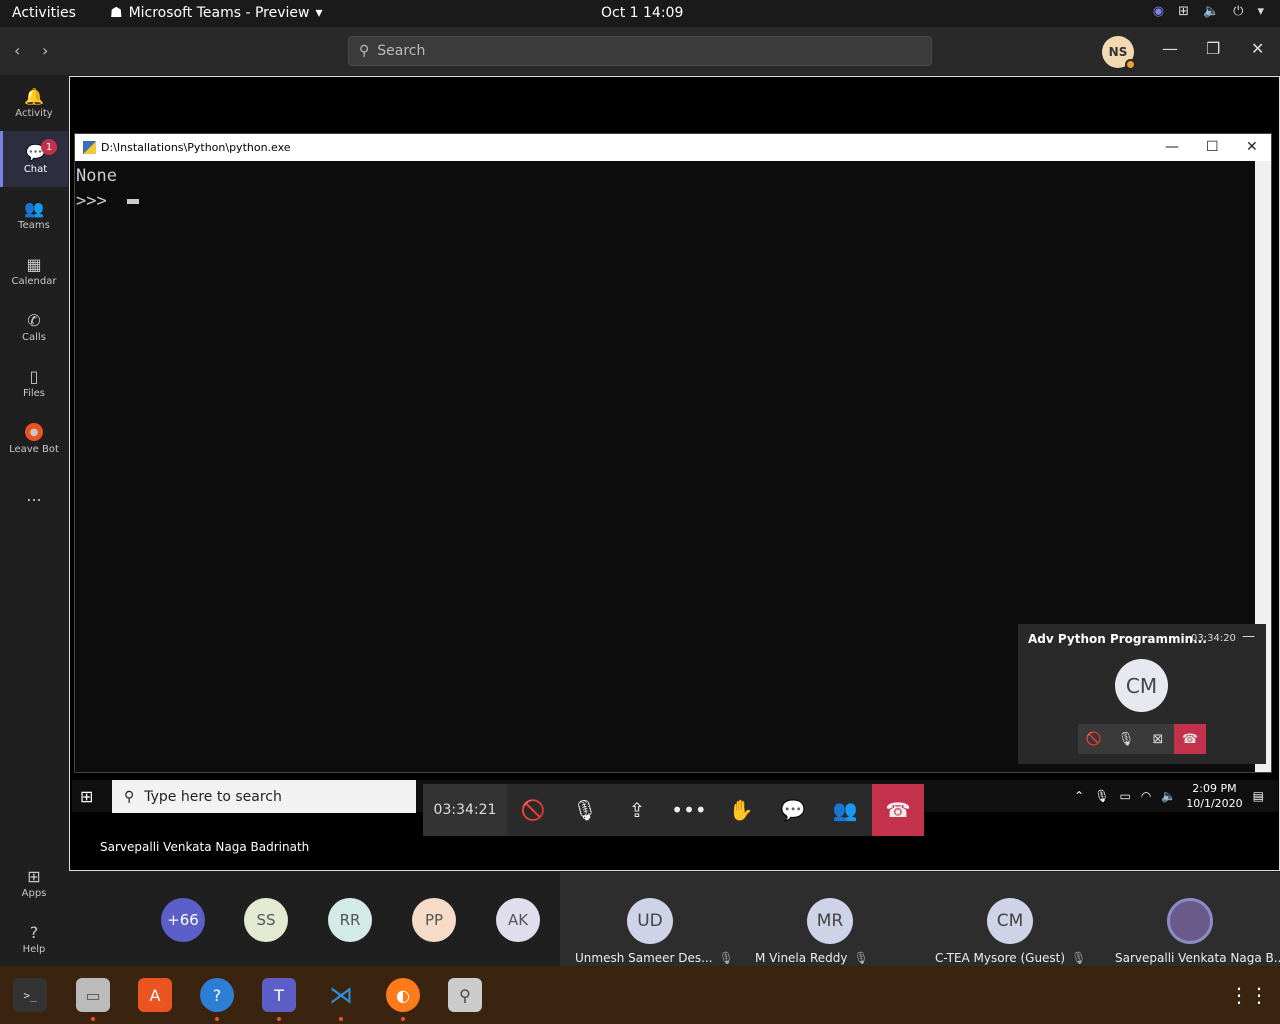  I want to click on search-input: ⚲ Search, so click(640, 51).